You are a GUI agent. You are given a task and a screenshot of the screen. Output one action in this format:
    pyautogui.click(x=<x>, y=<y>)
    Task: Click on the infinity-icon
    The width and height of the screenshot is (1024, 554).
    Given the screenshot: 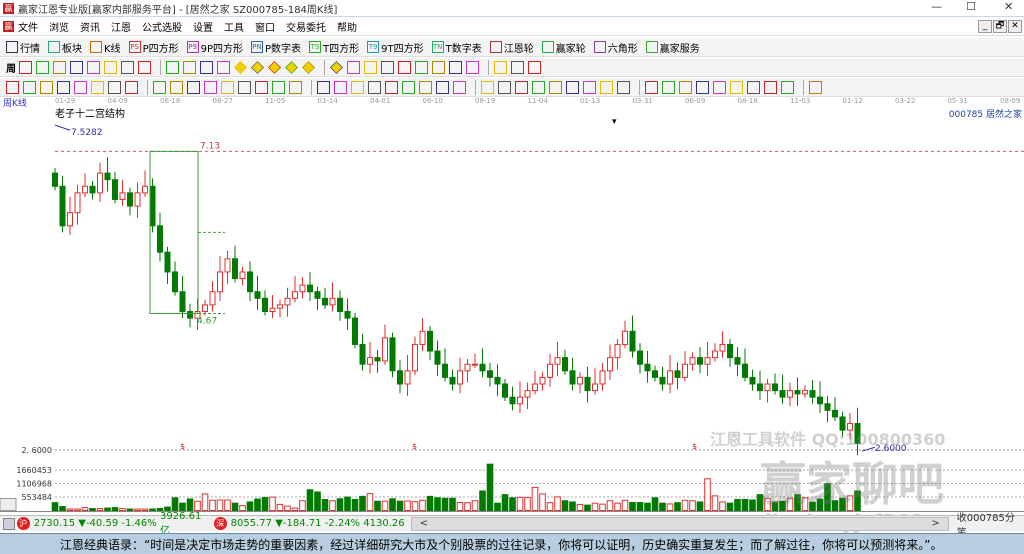 What is the action you would take?
    pyautogui.click(x=815, y=87)
    